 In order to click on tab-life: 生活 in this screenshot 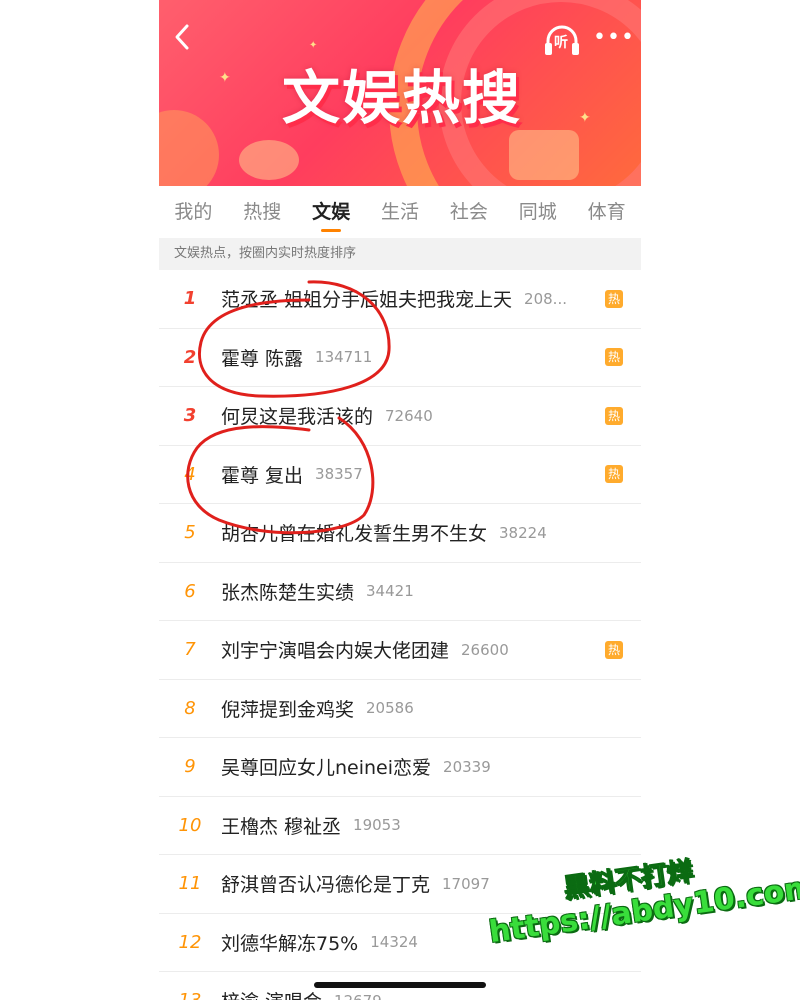, I will do `click(400, 212)`.